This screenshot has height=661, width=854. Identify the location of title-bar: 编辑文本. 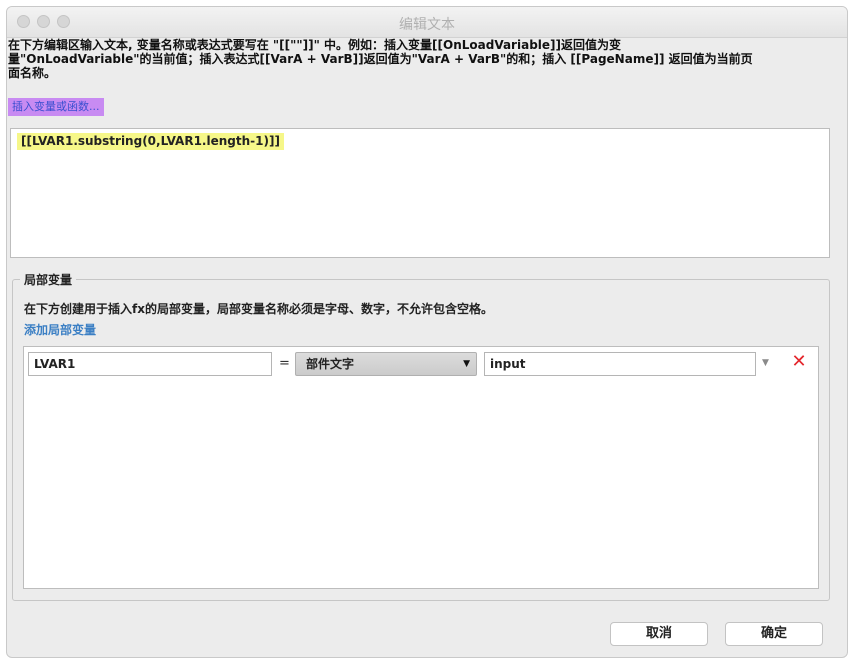
(427, 22).